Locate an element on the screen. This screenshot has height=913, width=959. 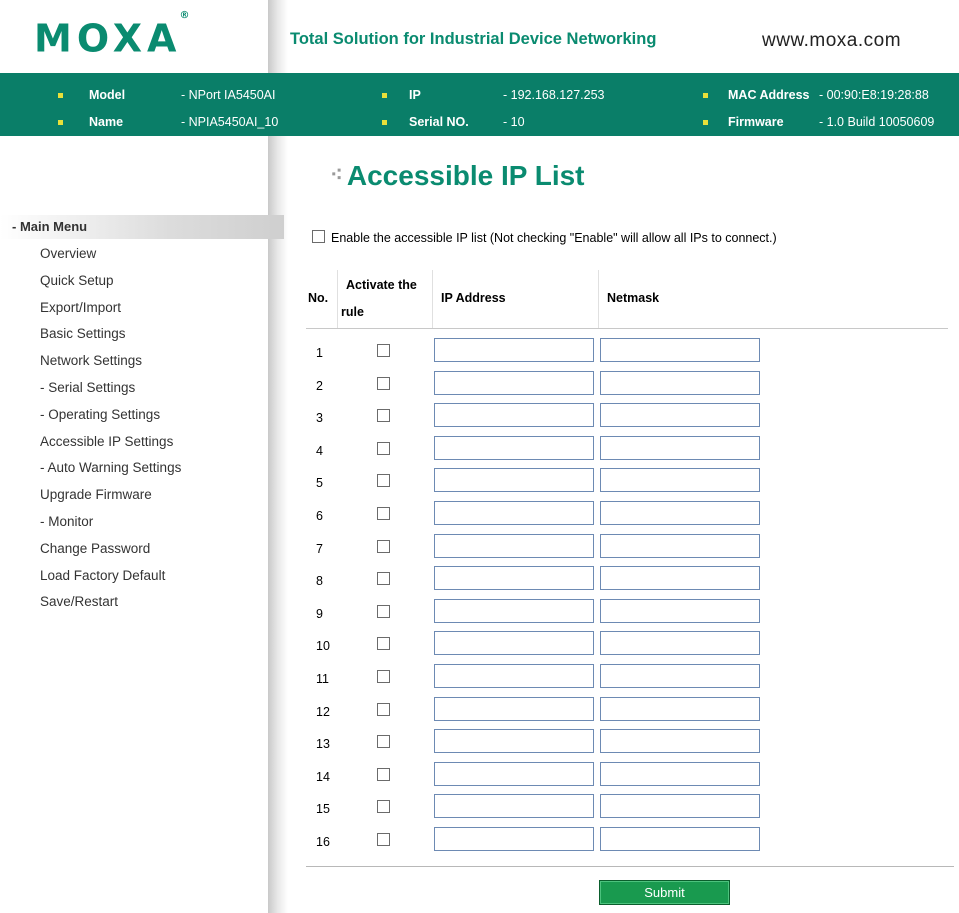
model-value: - NPort IA5450AI is located at coordinates (228, 95).